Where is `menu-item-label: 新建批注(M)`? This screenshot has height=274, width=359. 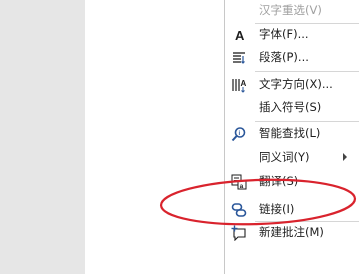
menu-item-label: 新建批注(M) is located at coordinates (291, 232).